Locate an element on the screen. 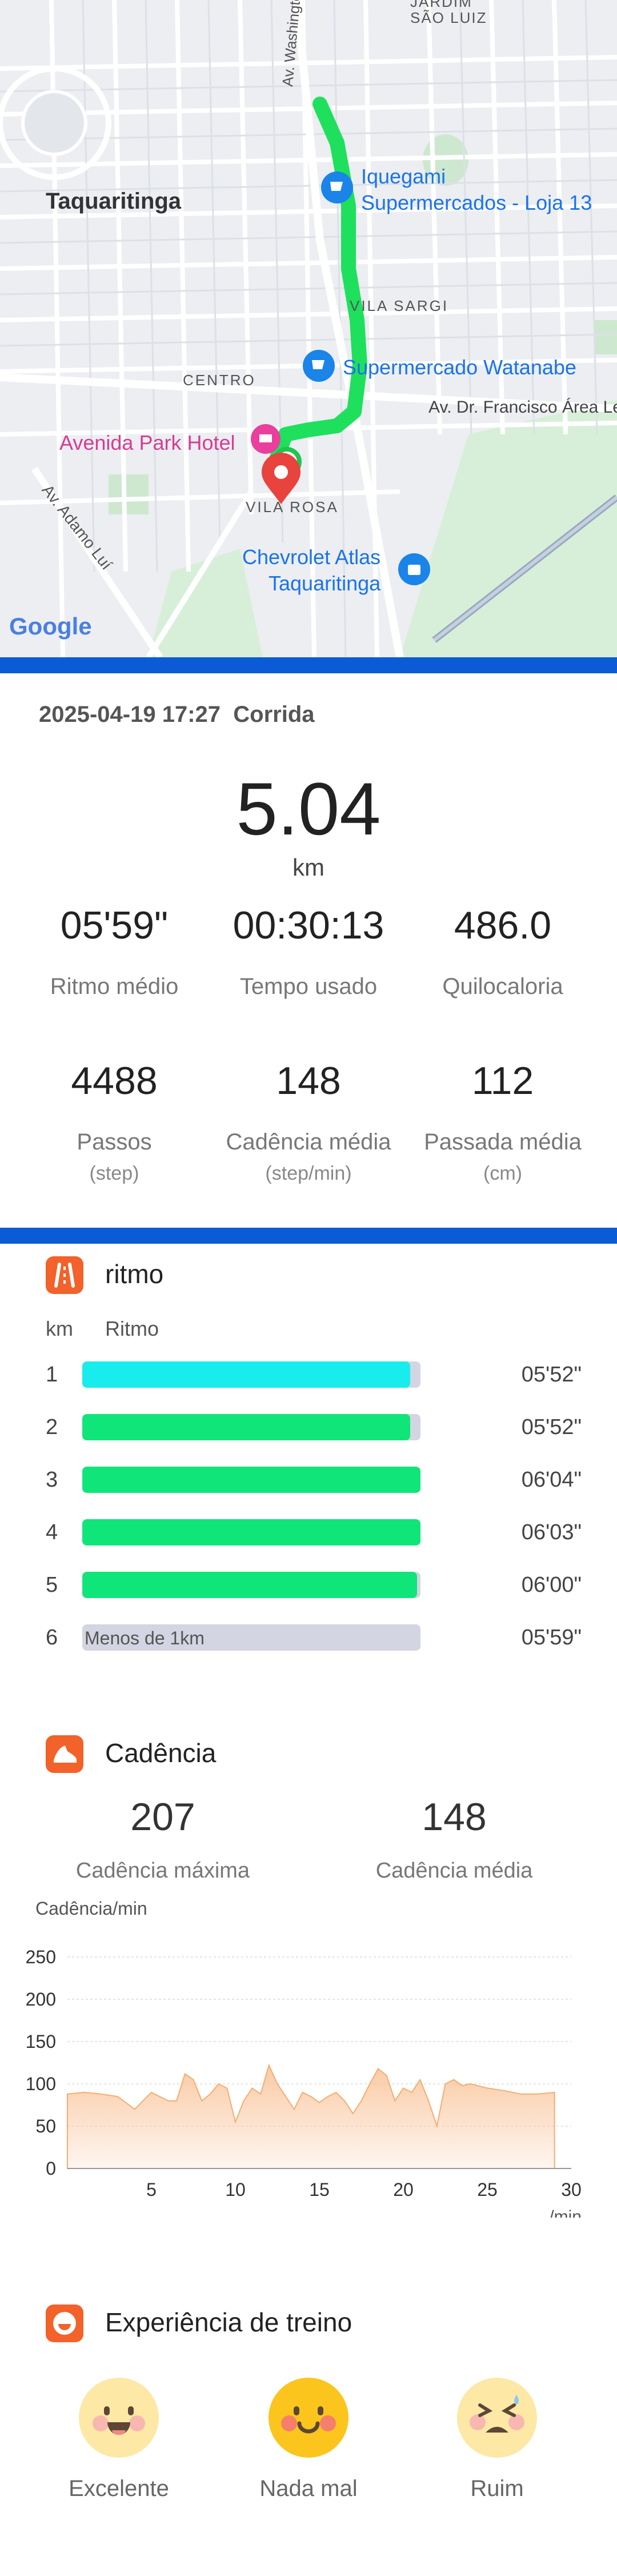 The height and width of the screenshot is (2576, 617). not-bad-face-icon is located at coordinates (308, 2420).